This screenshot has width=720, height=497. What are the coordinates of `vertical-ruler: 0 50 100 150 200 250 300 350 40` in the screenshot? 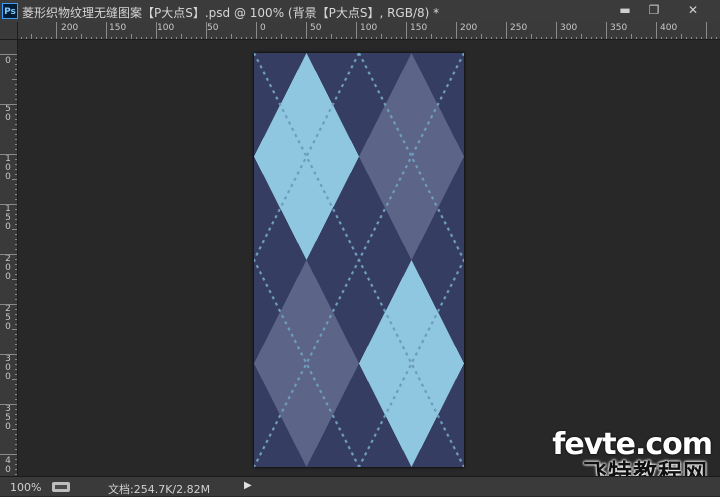 It's located at (9, 258).